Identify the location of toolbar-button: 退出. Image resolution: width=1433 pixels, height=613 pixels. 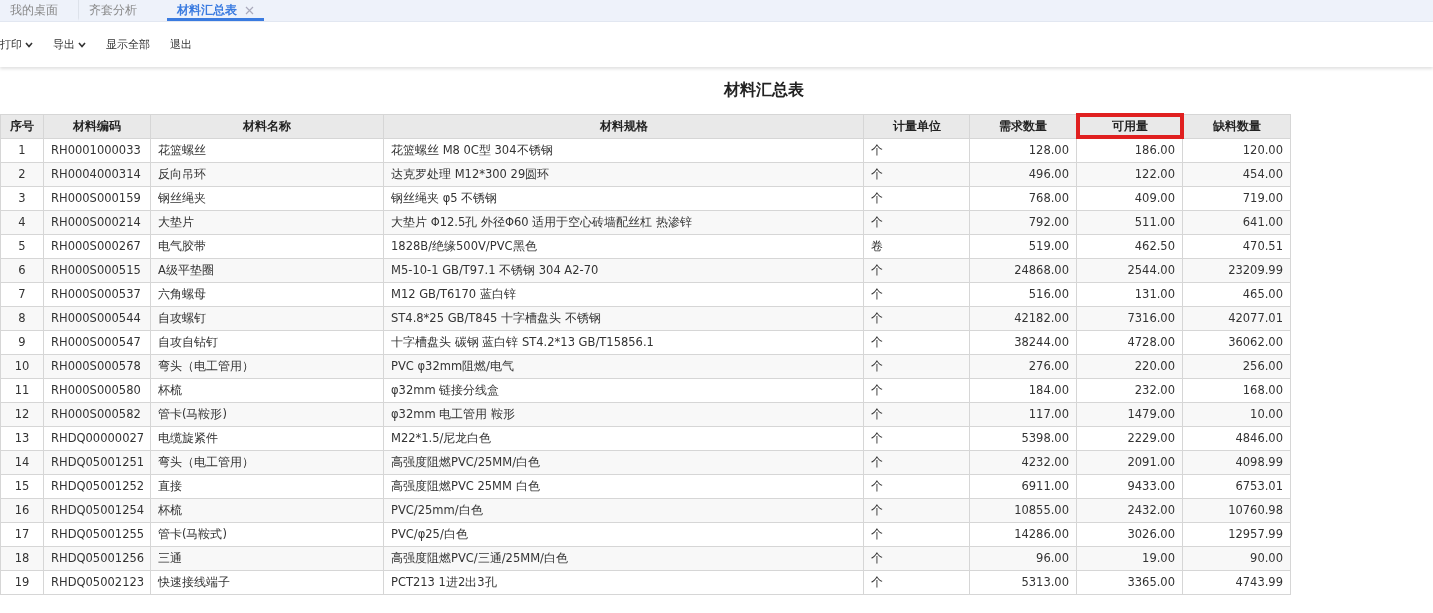
(181, 44).